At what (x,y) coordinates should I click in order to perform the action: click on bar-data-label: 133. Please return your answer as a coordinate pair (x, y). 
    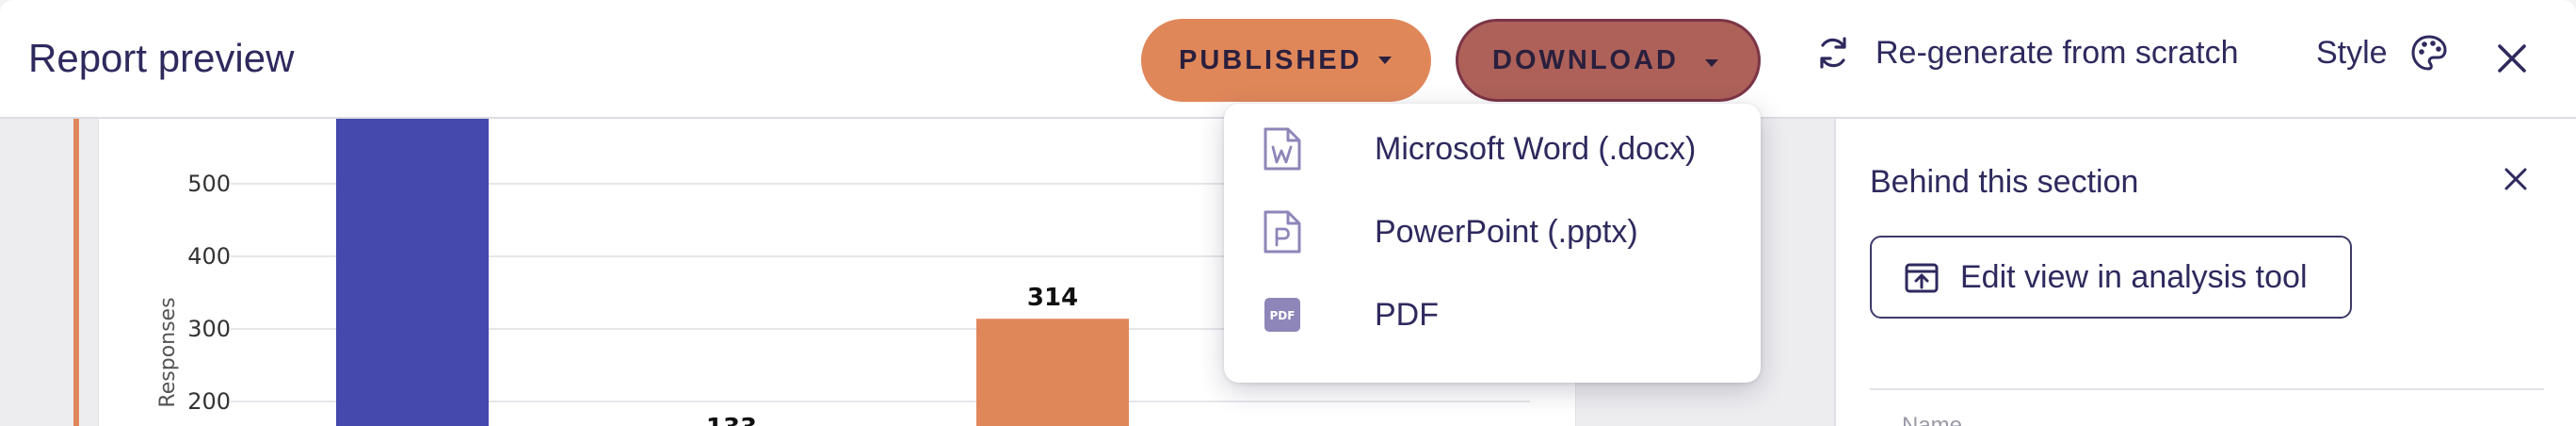
    Looking at the image, I should click on (731, 420).